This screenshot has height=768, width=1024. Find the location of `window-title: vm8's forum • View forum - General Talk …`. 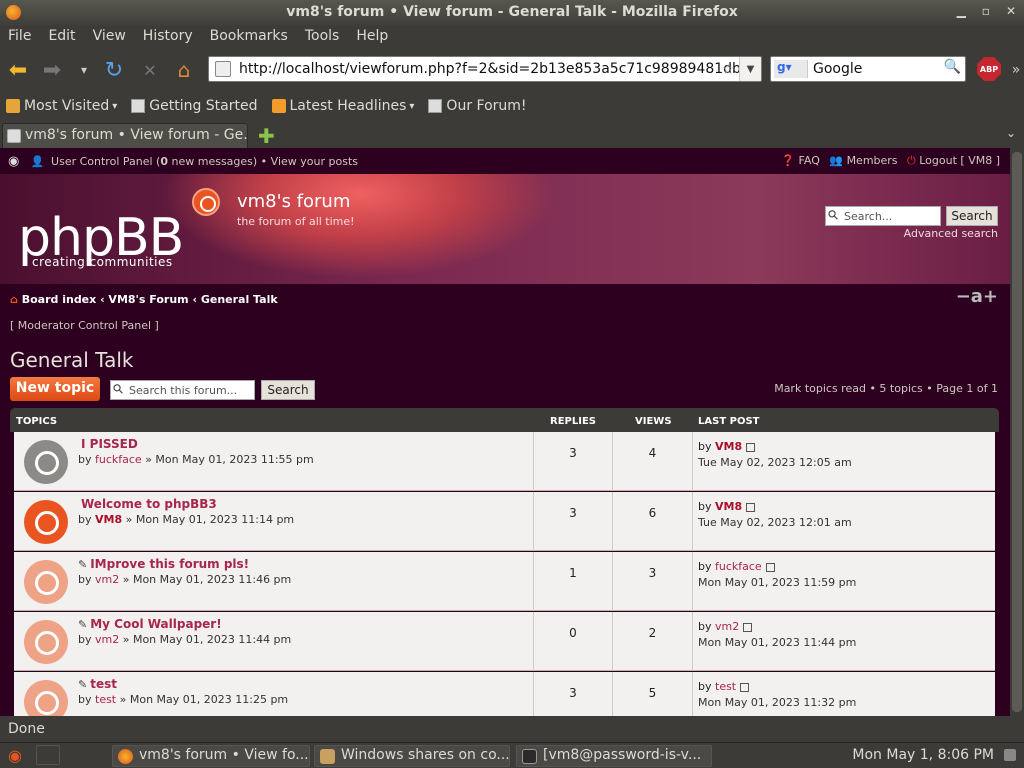

window-title: vm8's forum • View forum - General Talk … is located at coordinates (512, 12).